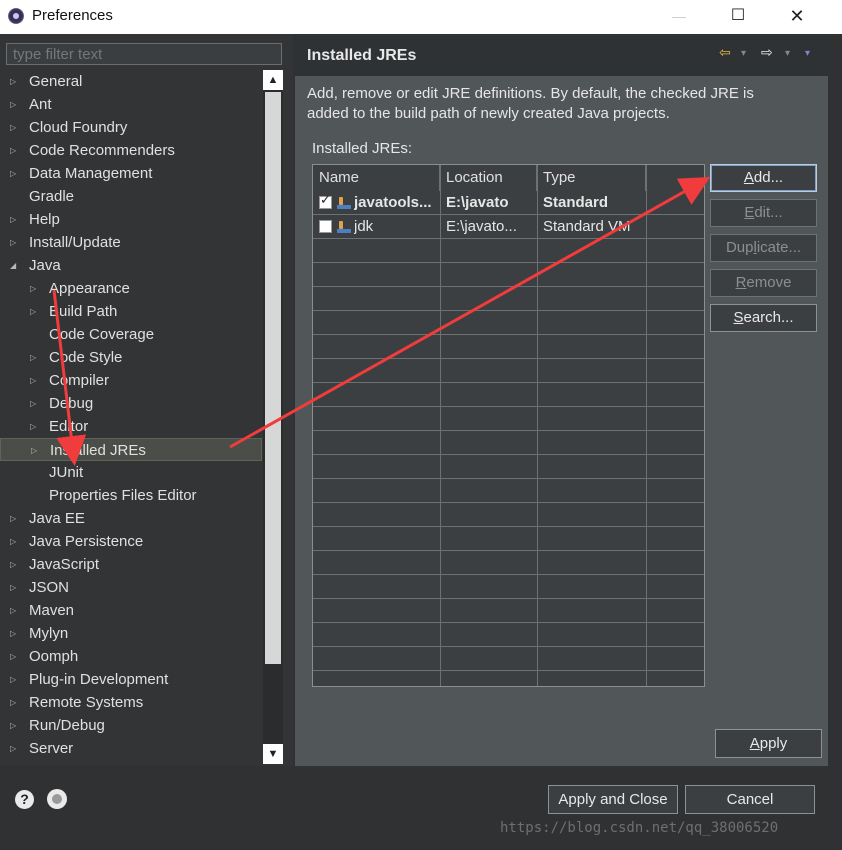 The image size is (842, 850). I want to click on apply-button: Apply, so click(768, 743).